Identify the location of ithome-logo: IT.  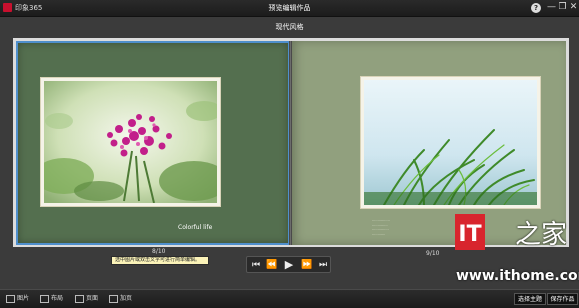
(470, 232).